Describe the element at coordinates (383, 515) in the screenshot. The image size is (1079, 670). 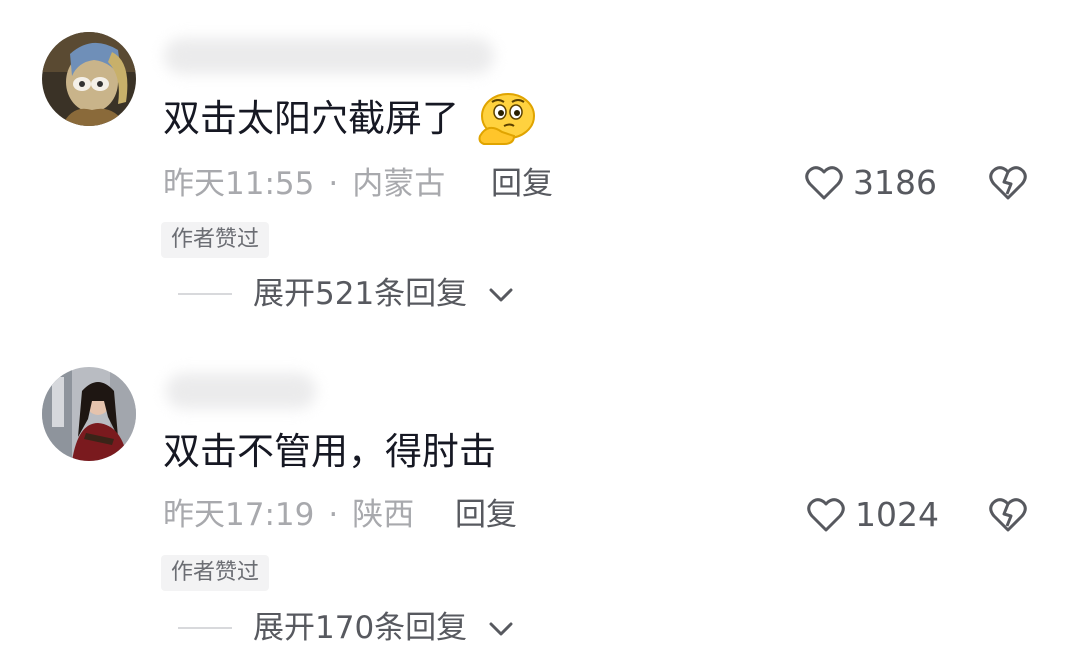
I see `comment-location: 陕西` at that location.